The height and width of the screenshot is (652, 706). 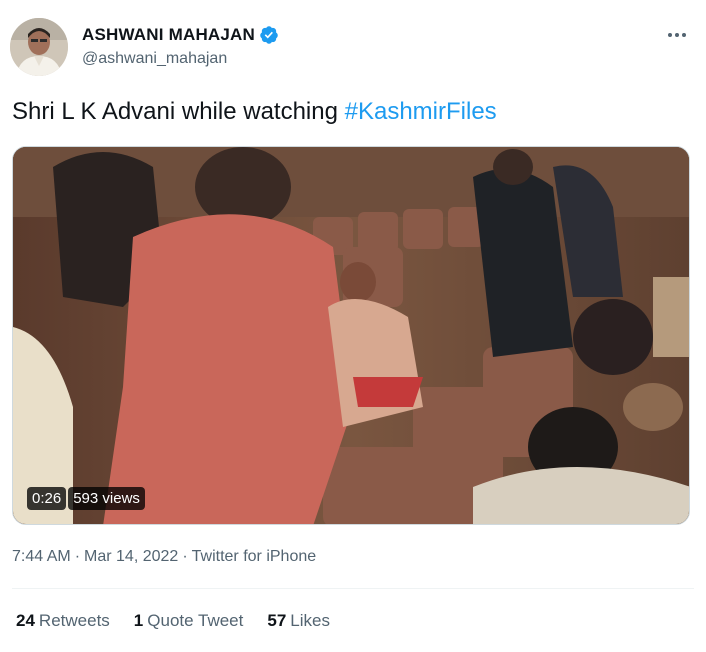 I want to click on tweet-text-body: Shri L K Advani while watching, so click(x=178, y=111).